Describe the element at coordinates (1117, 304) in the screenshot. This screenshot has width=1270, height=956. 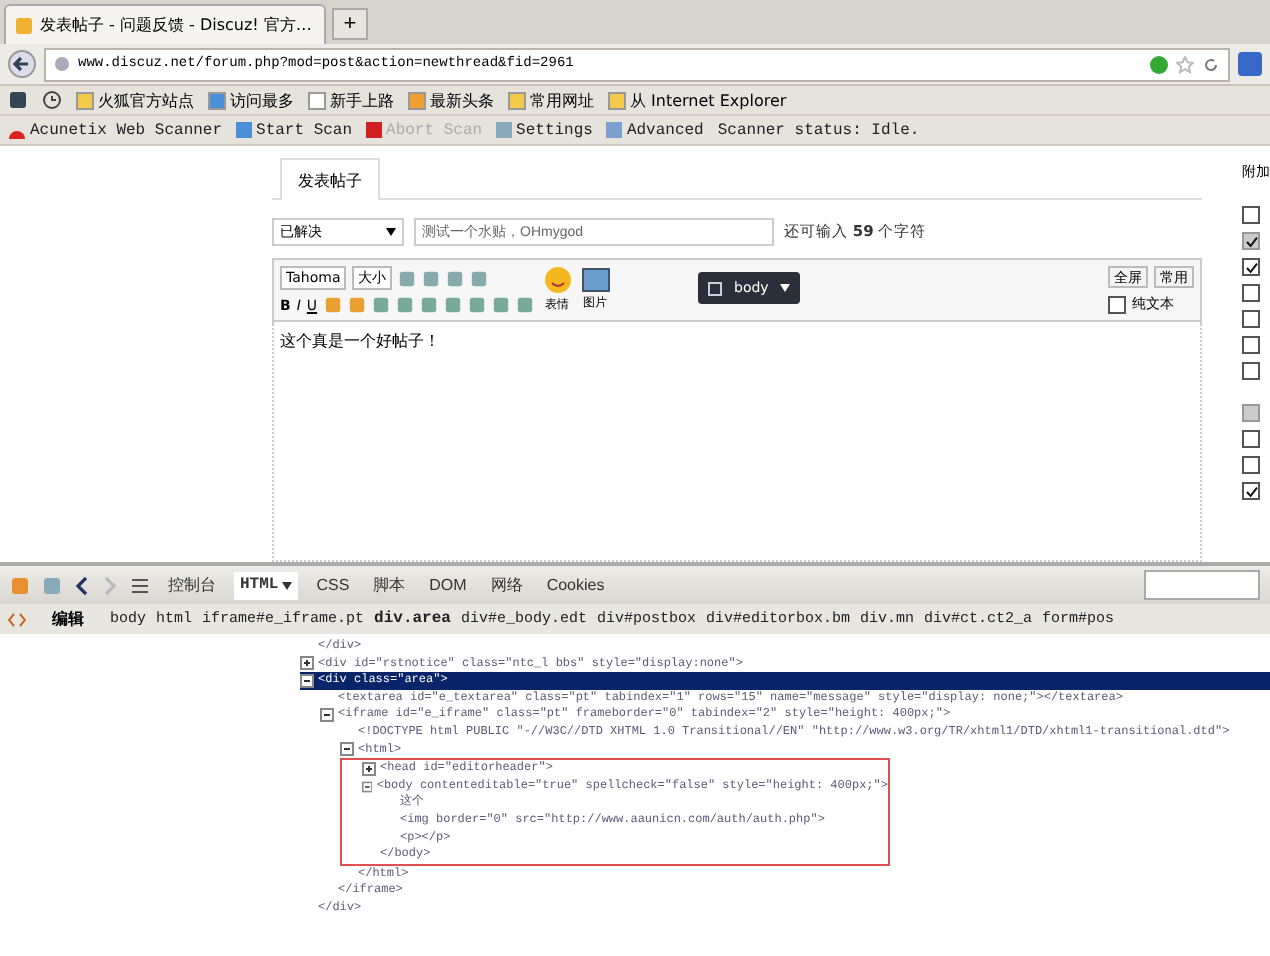
I see `plain-text-checkbox` at that location.